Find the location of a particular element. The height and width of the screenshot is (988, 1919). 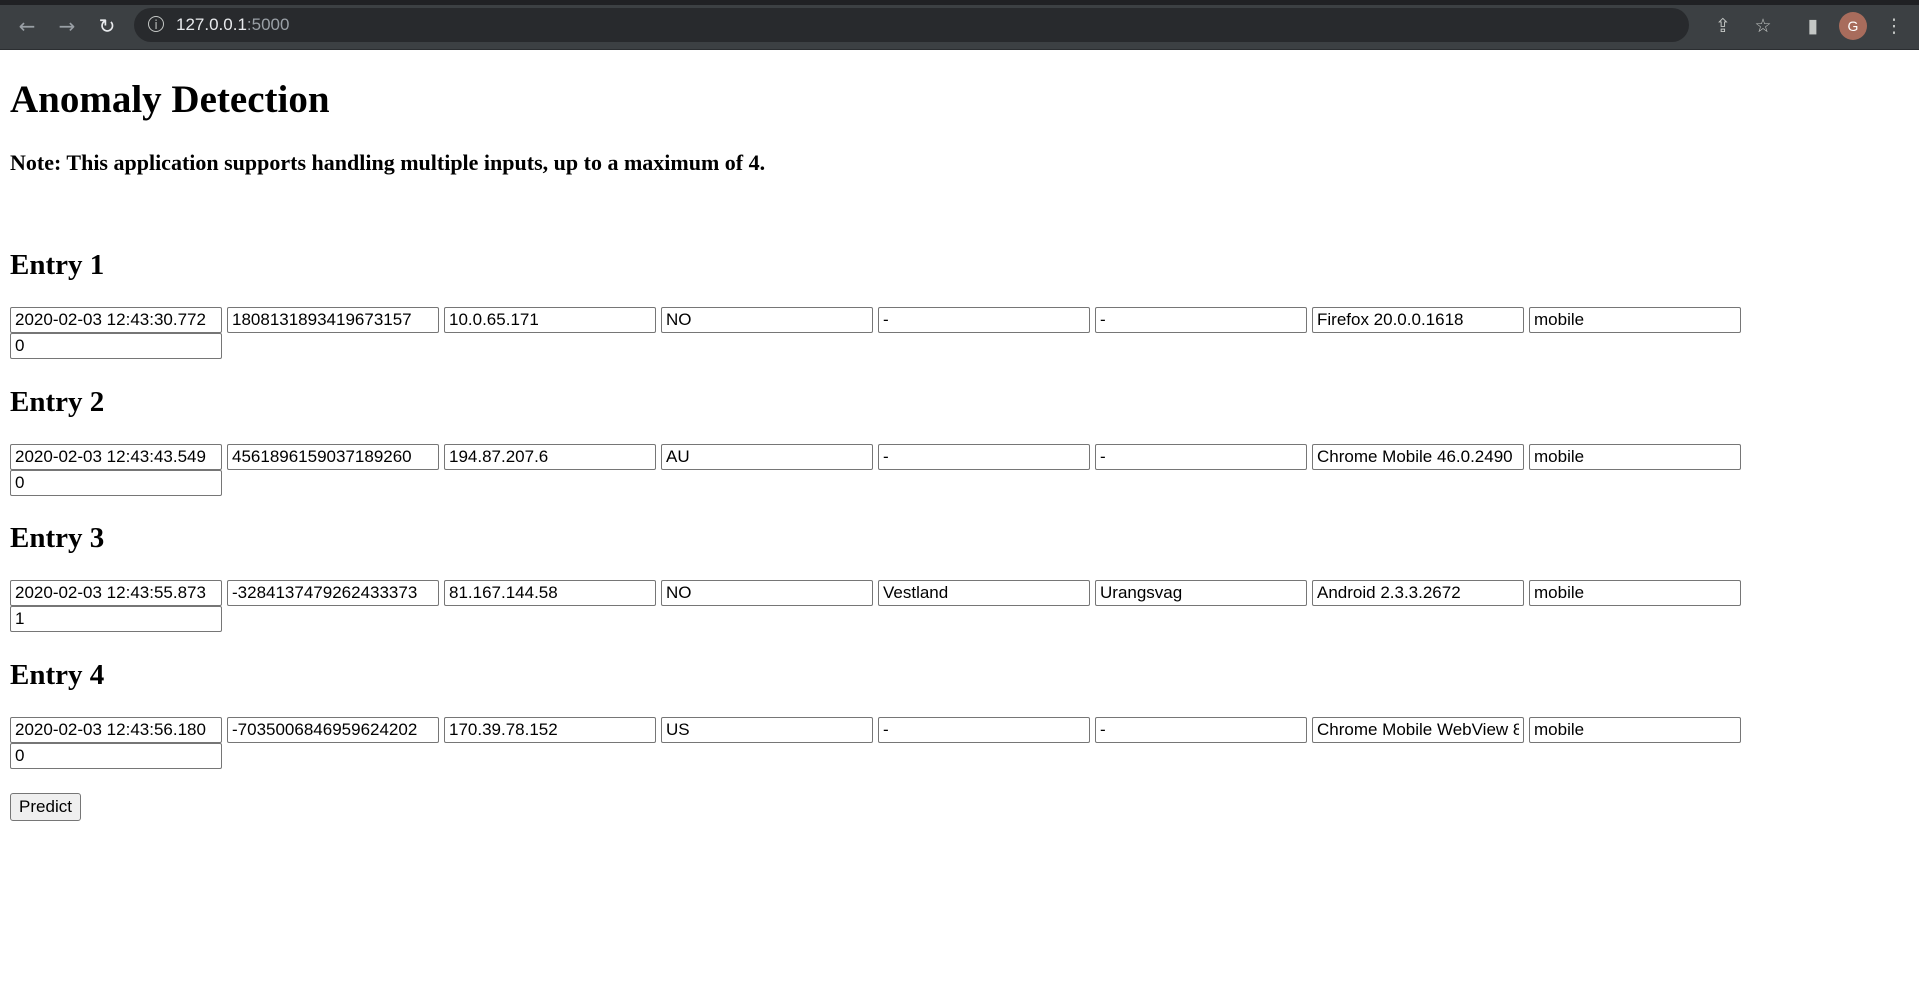

predict-button: Predict is located at coordinates (45, 807).